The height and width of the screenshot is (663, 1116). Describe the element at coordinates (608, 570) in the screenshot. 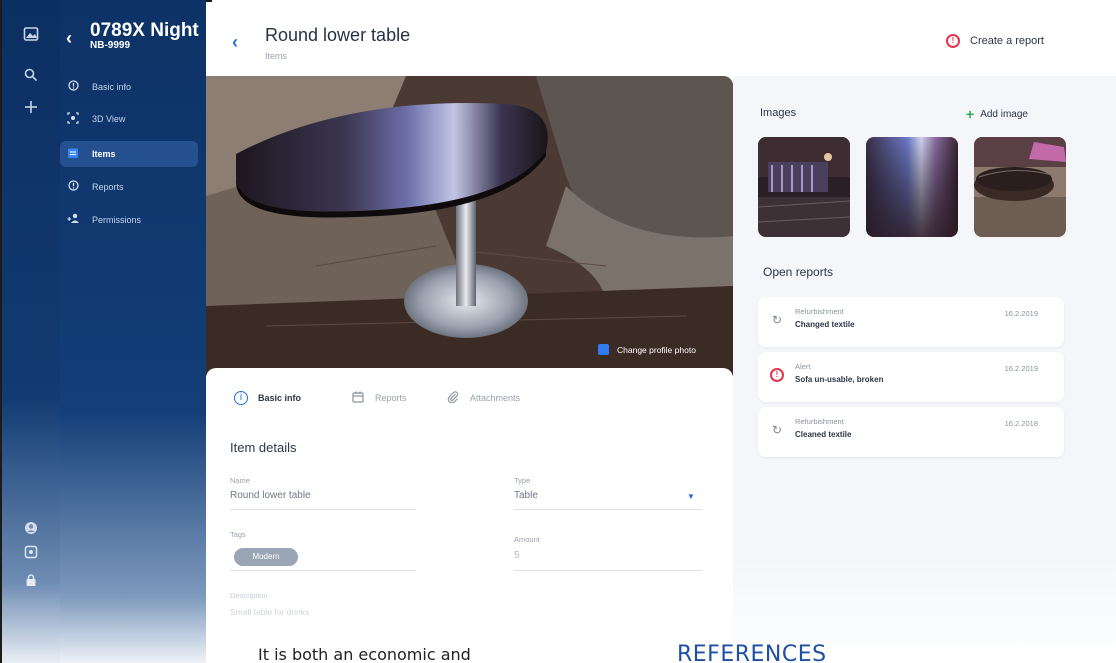

I see `amount-field-underline` at that location.